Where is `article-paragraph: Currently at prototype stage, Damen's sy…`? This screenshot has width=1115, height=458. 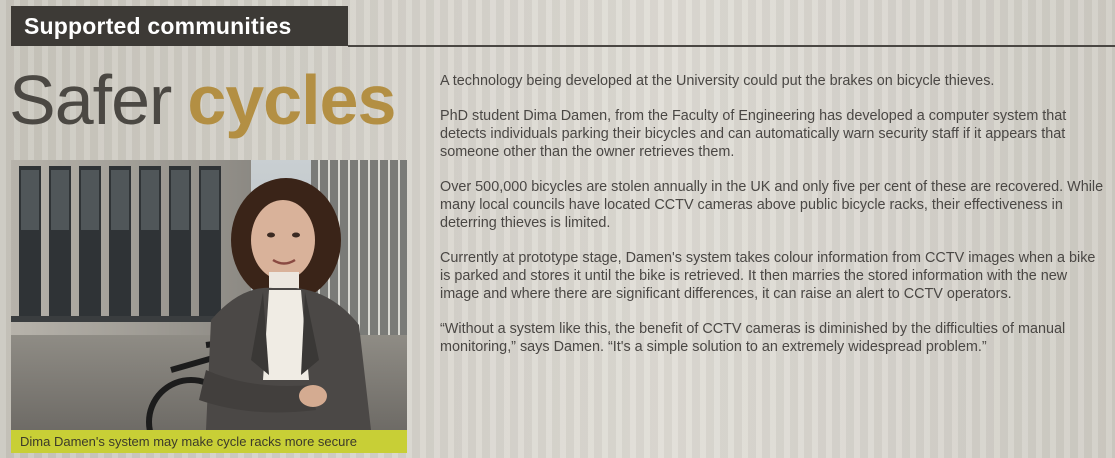 article-paragraph: Currently at prototype stage, Damen's sy… is located at coordinates (768, 276).